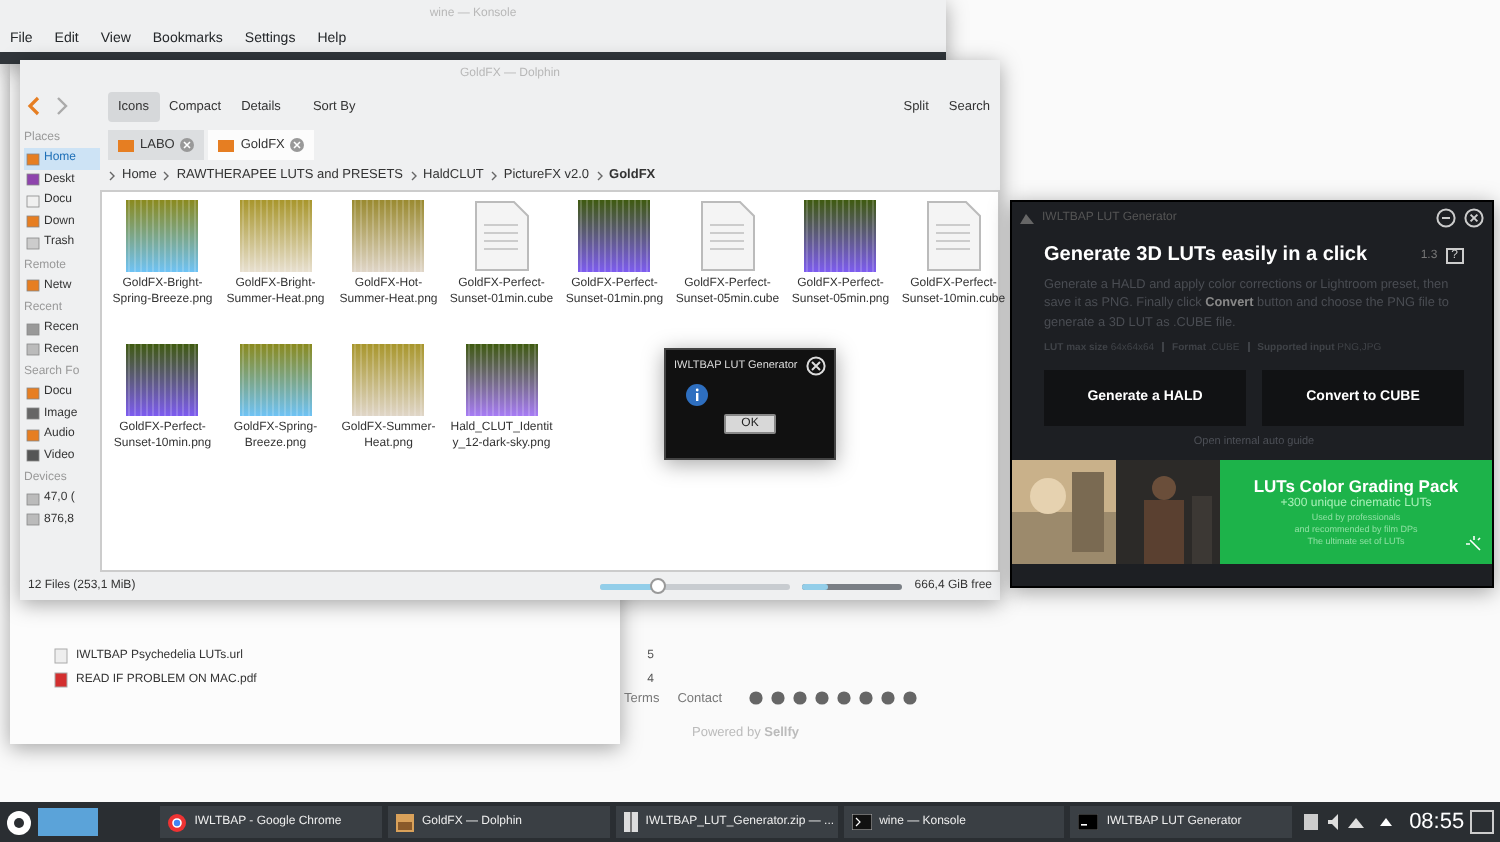  Describe the element at coordinates (1356, 486) in the screenshot. I see `banner-title: LUTs Color Grading Pack` at that location.